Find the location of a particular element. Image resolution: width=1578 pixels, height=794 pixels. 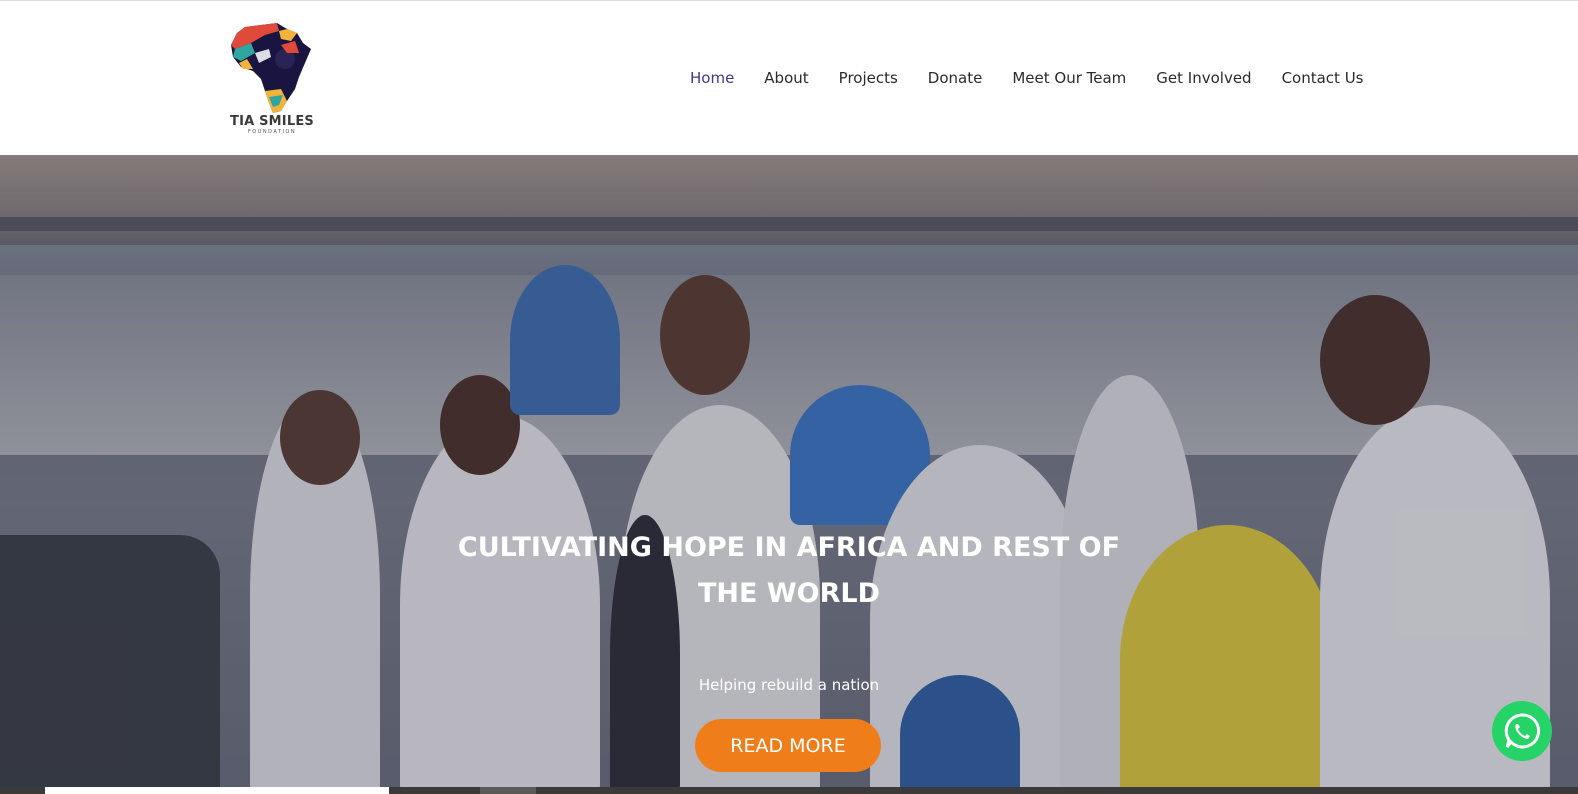

whatsapp-icon is located at coordinates (1522, 731).